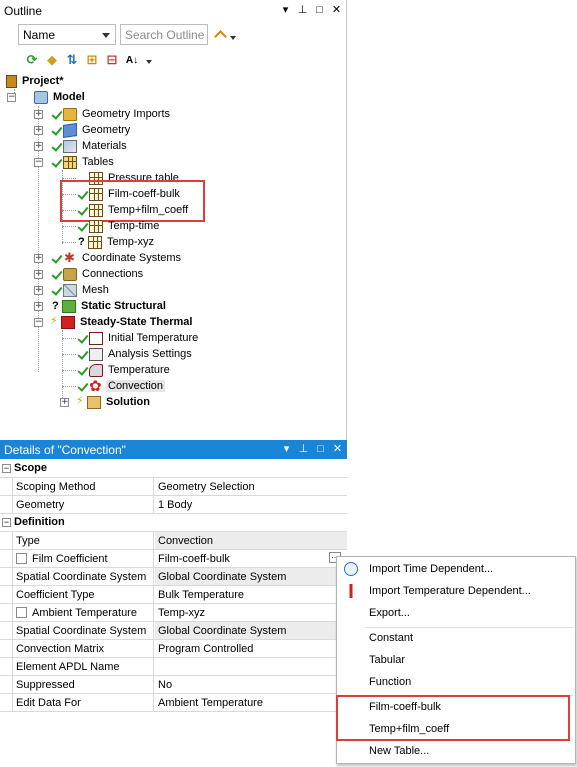 This screenshot has width=577, height=767. What do you see at coordinates (38, 258) in the screenshot?
I see `expand-coordinate-systems-icon: +` at bounding box center [38, 258].